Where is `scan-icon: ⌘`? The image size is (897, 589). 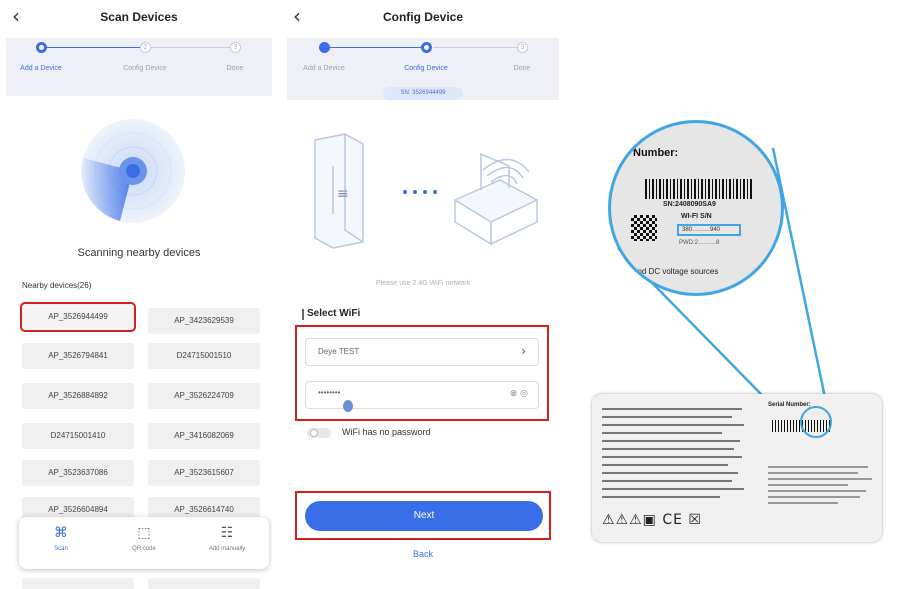 scan-icon: ⌘ is located at coordinates (61, 533).